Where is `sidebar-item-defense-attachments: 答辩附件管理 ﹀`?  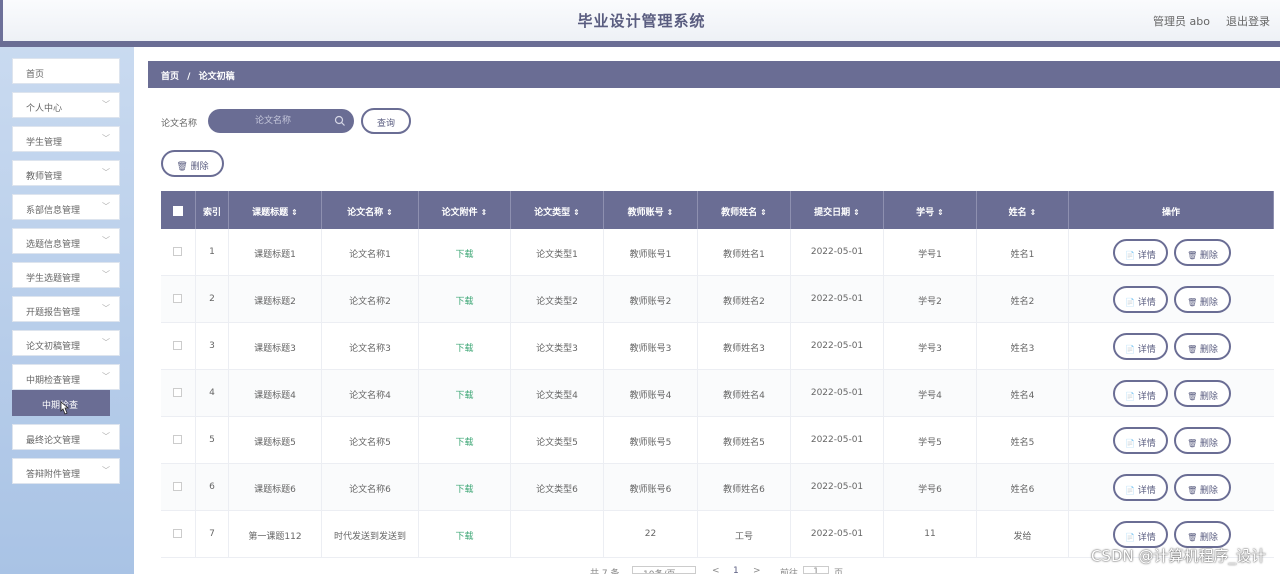 sidebar-item-defense-attachments: 答辩附件管理 ﹀ is located at coordinates (66, 471).